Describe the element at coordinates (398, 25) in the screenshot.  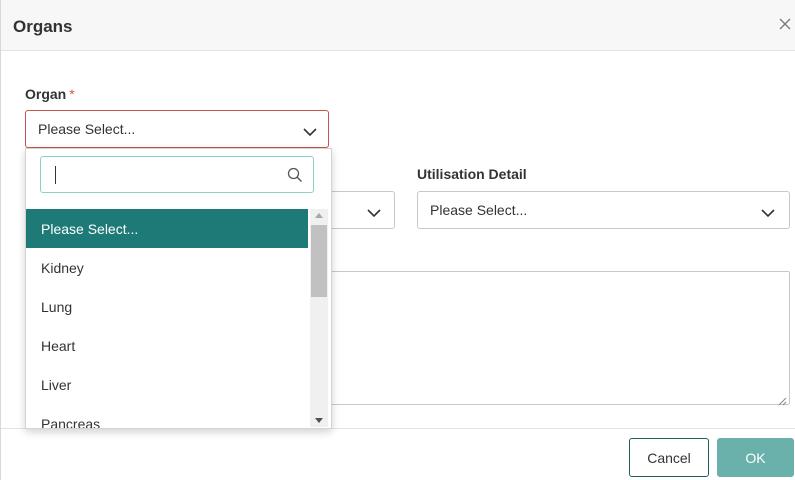
I see `dialog-header: Organs` at that location.